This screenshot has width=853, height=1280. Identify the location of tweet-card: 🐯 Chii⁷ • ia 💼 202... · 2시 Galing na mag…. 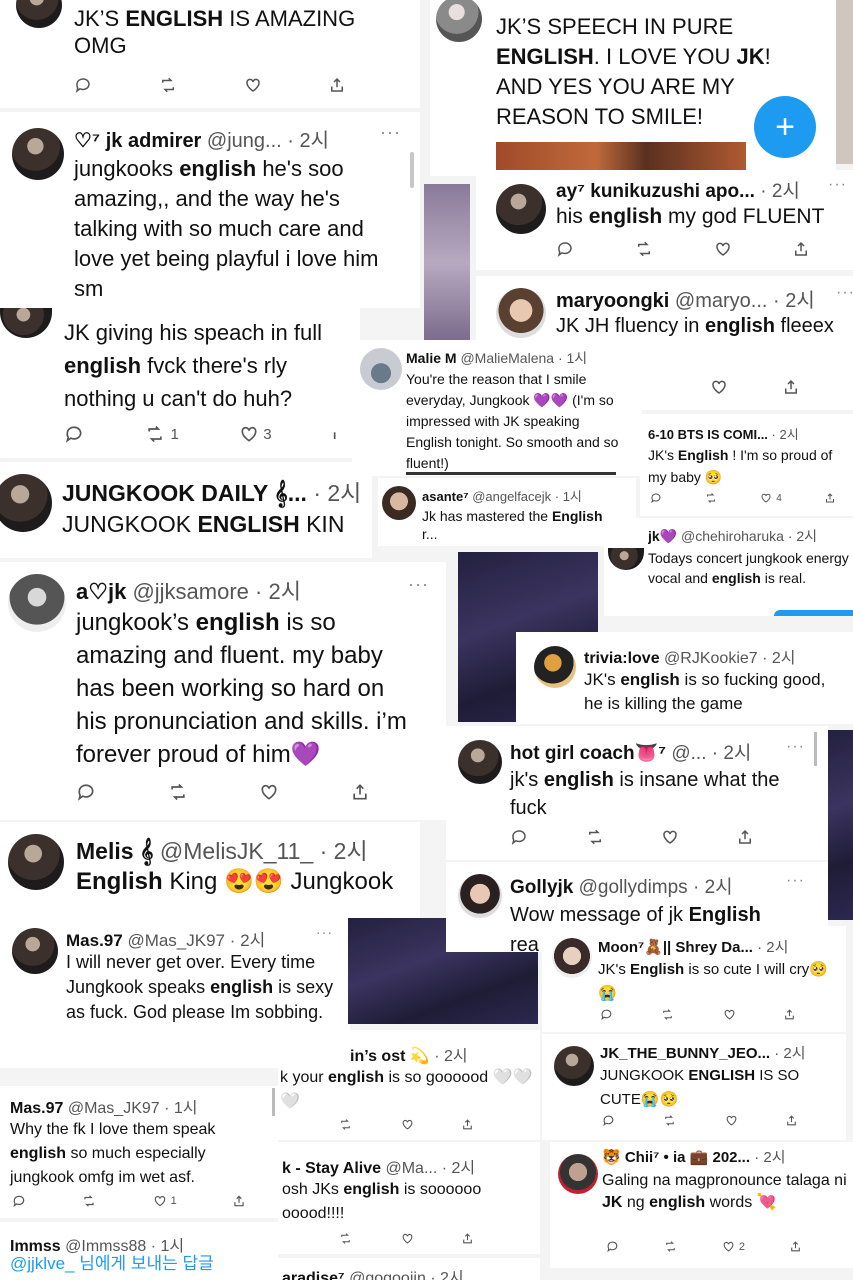
(701, 1205).